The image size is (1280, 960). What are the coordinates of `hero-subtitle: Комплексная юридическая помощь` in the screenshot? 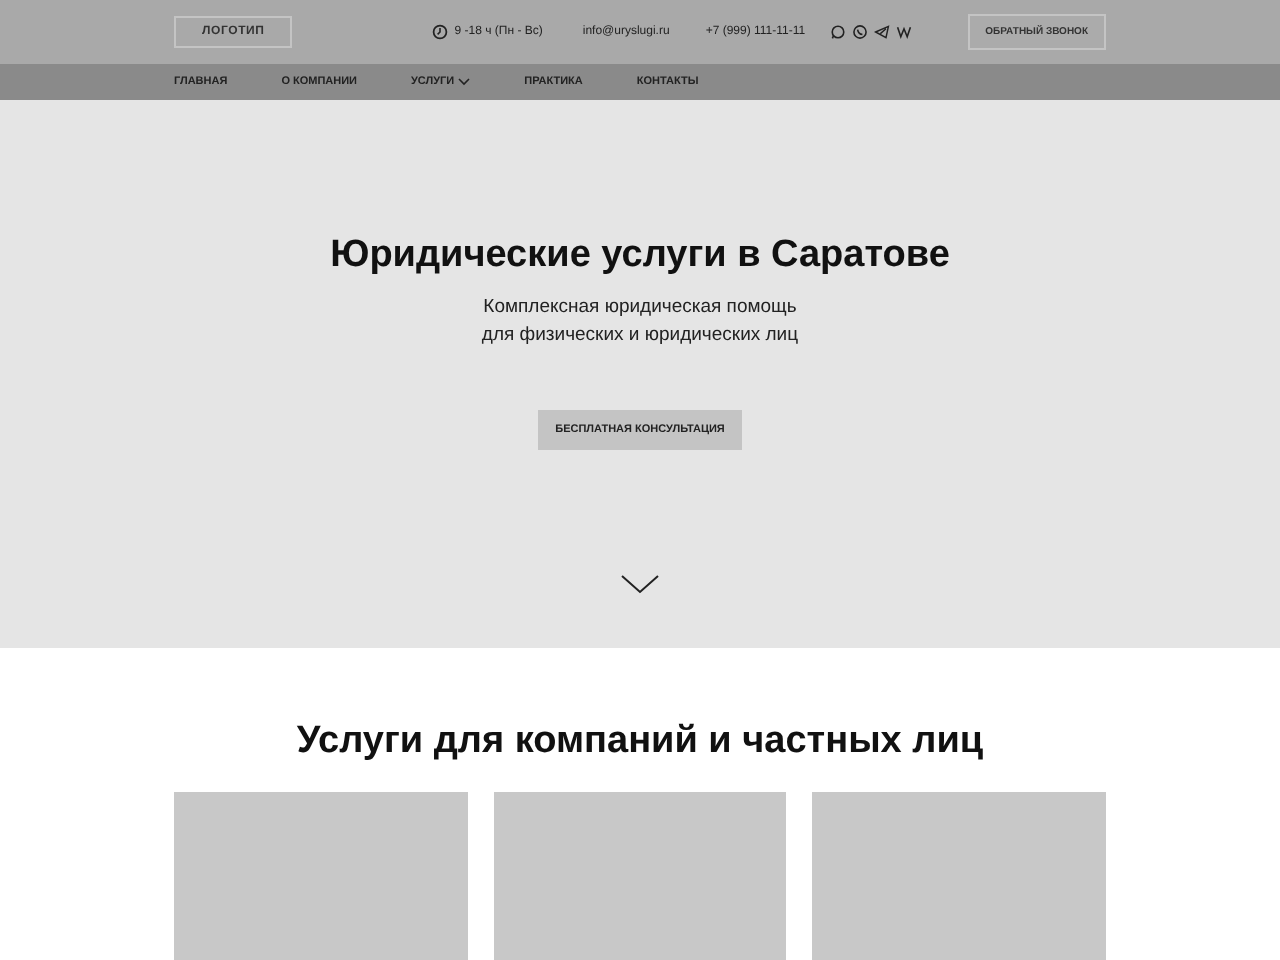 It's located at (640, 307).